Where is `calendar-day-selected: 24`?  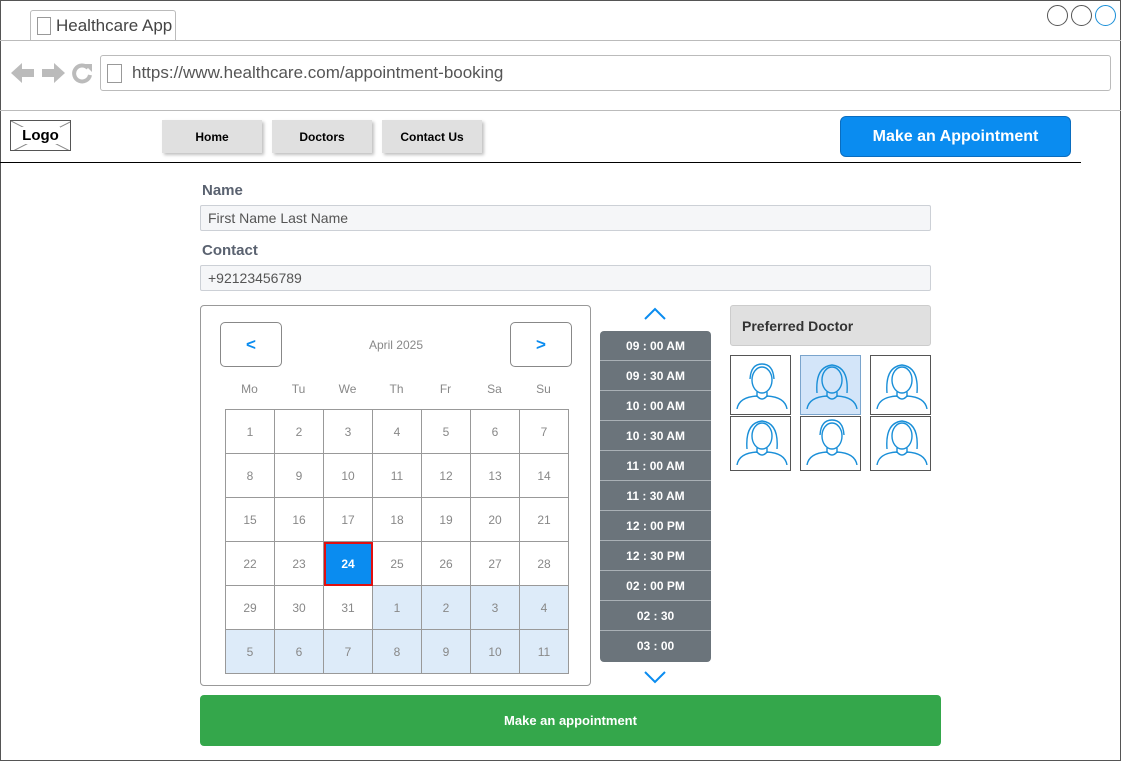 calendar-day-selected: 24 is located at coordinates (348, 564).